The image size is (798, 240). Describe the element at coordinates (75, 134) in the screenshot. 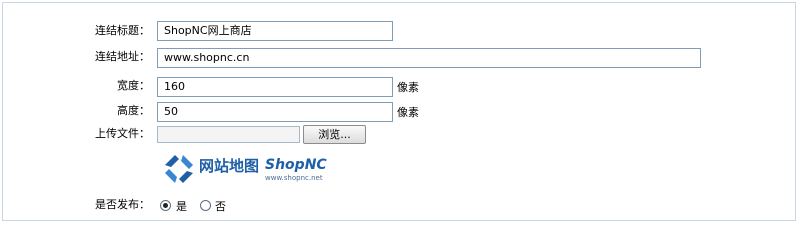

I see `upload-label-wrap: 上传文件：` at that location.